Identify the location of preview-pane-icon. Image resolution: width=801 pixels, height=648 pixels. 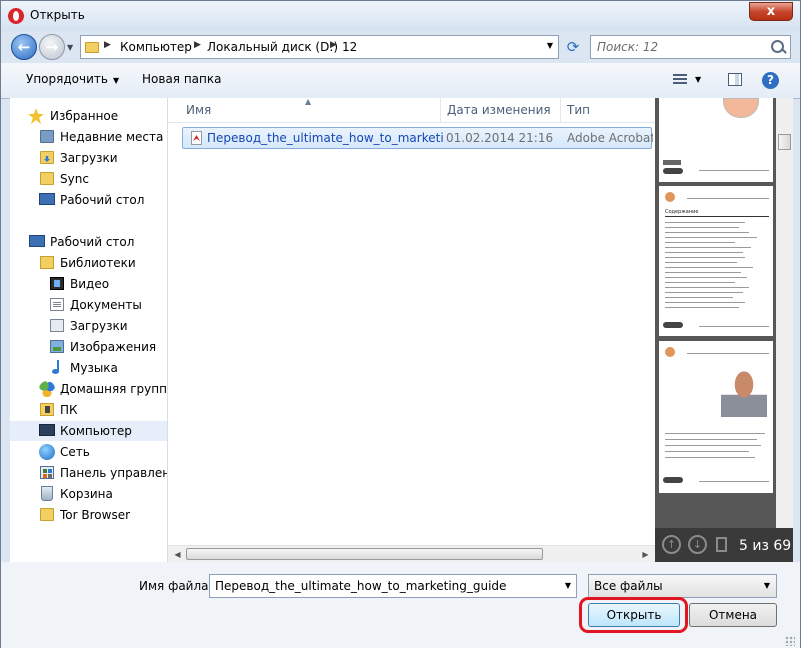
(735, 79).